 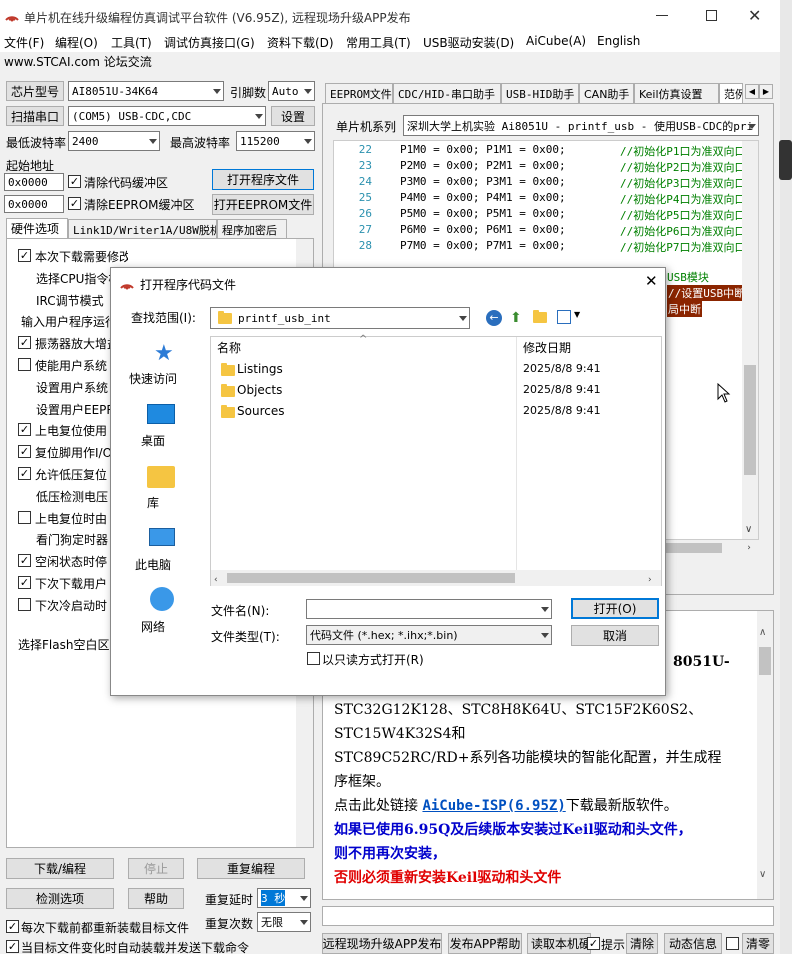 I want to click on port-select: (COM5) USB-CDC,CDC, so click(x=167, y=116).